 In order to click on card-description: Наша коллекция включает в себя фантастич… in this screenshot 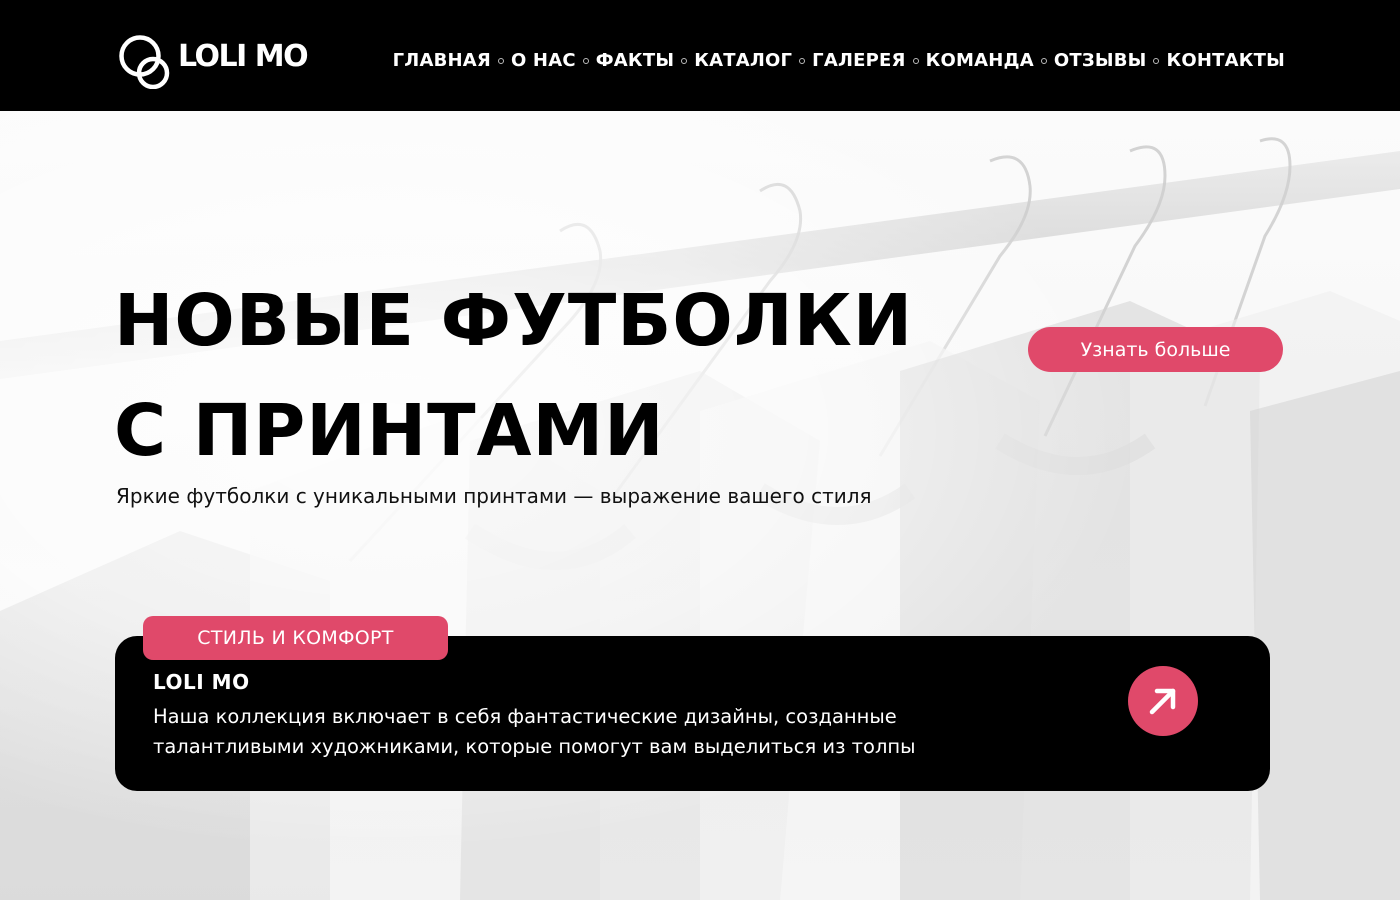, I will do `click(534, 731)`.